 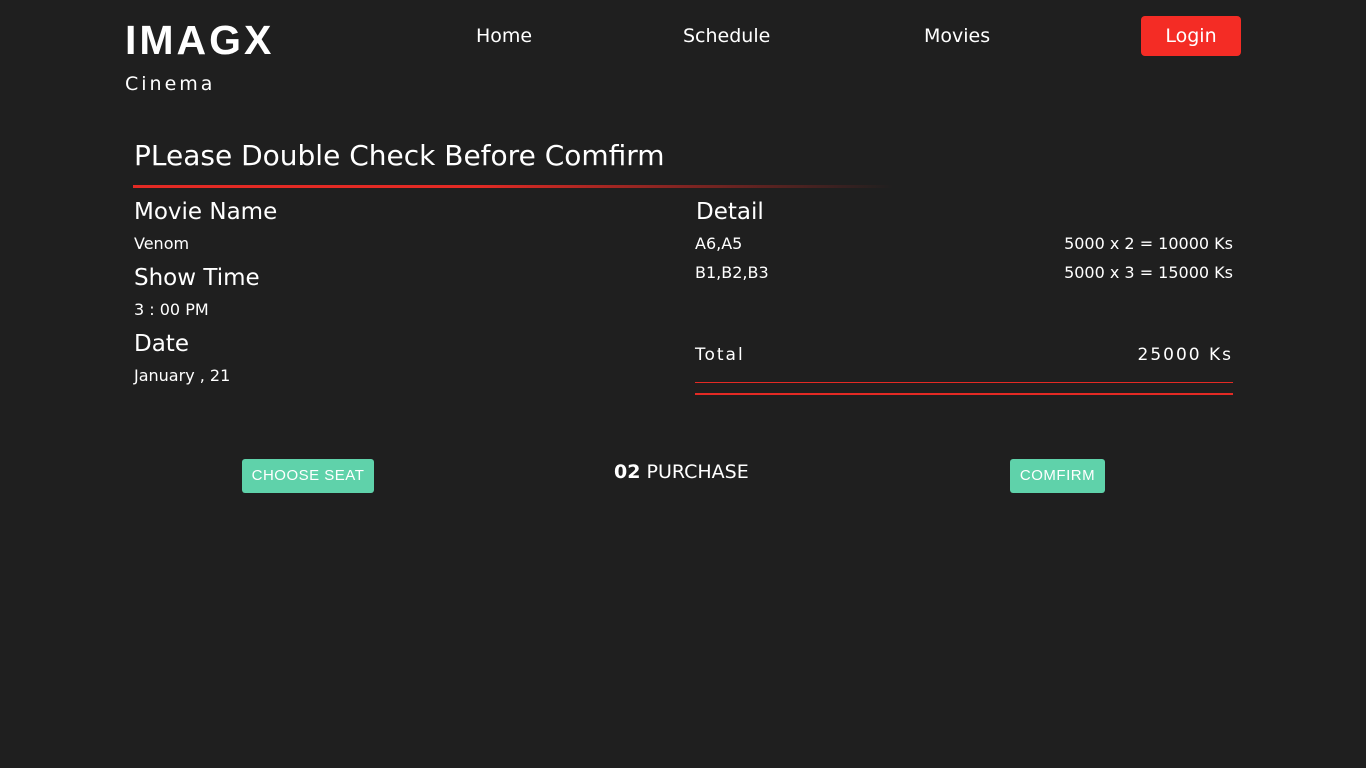 What do you see at coordinates (206, 212) in the screenshot?
I see `movie-name-label: Movie Name` at bounding box center [206, 212].